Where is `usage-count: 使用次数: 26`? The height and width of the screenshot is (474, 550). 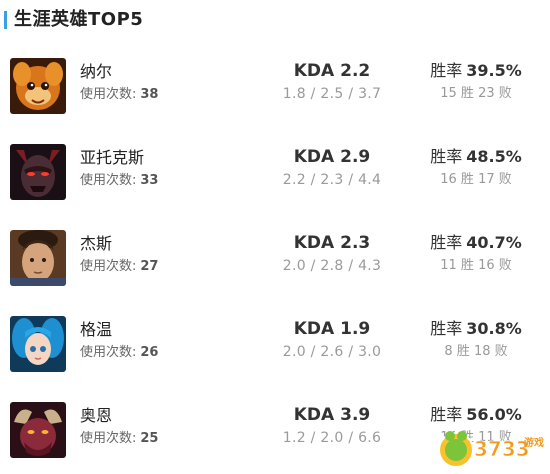
usage-count: 使用次数: 26 is located at coordinates (119, 353).